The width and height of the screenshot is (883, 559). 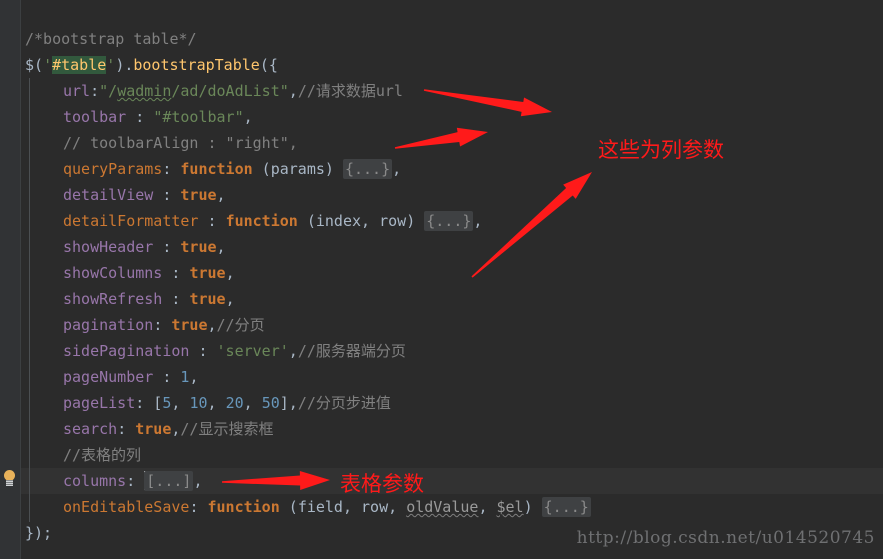 I want to click on code-token: /ad/doAdList", so click(x=230, y=91).